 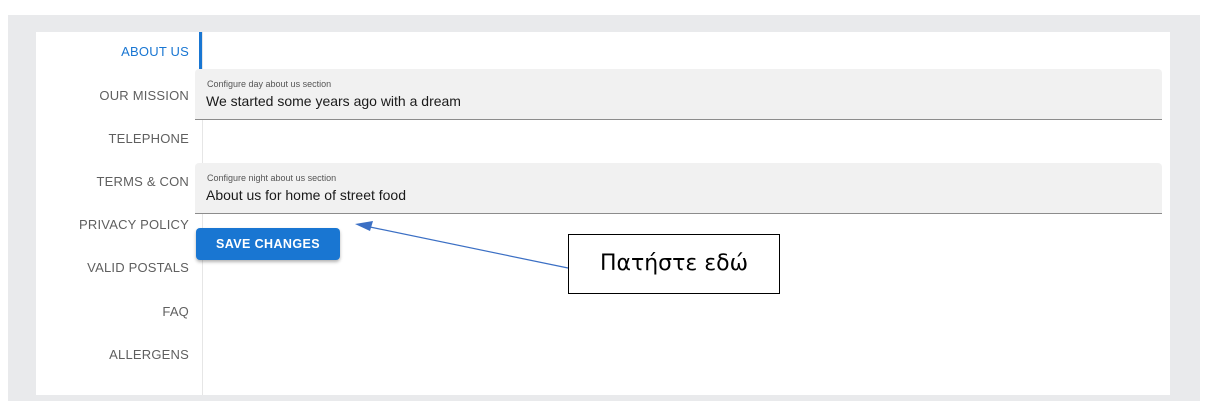 What do you see at coordinates (117, 96) in the screenshot?
I see `tab-our-mission: OUR MISSION` at bounding box center [117, 96].